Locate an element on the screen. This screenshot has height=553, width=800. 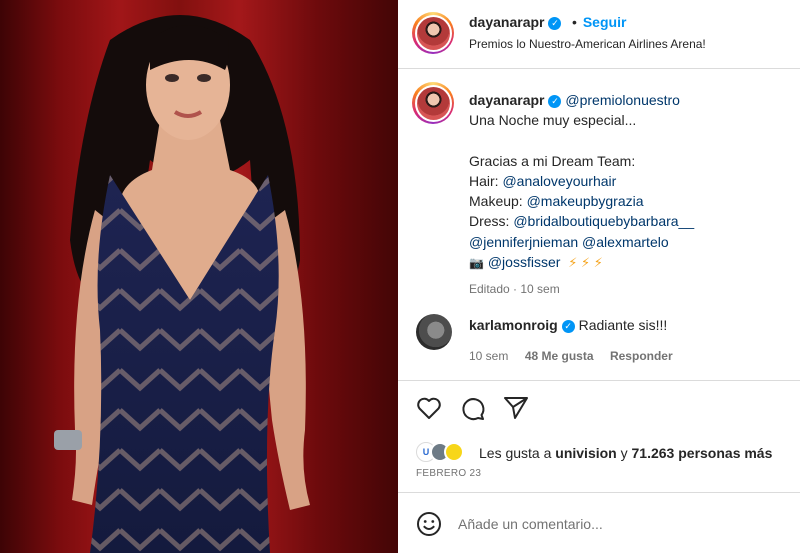
liker-avatars: U is located at coordinates (442, 452).